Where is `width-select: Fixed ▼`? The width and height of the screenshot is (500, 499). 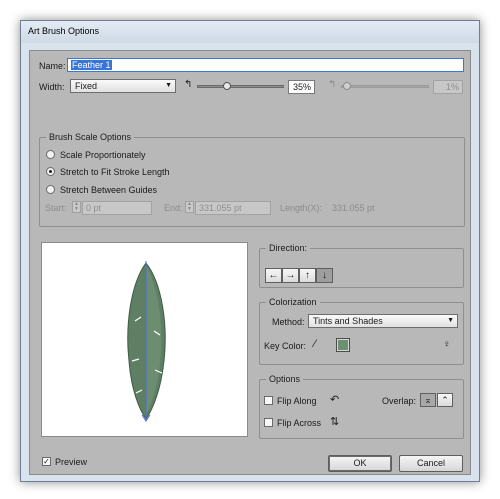
width-select: Fixed ▼ is located at coordinates (123, 86).